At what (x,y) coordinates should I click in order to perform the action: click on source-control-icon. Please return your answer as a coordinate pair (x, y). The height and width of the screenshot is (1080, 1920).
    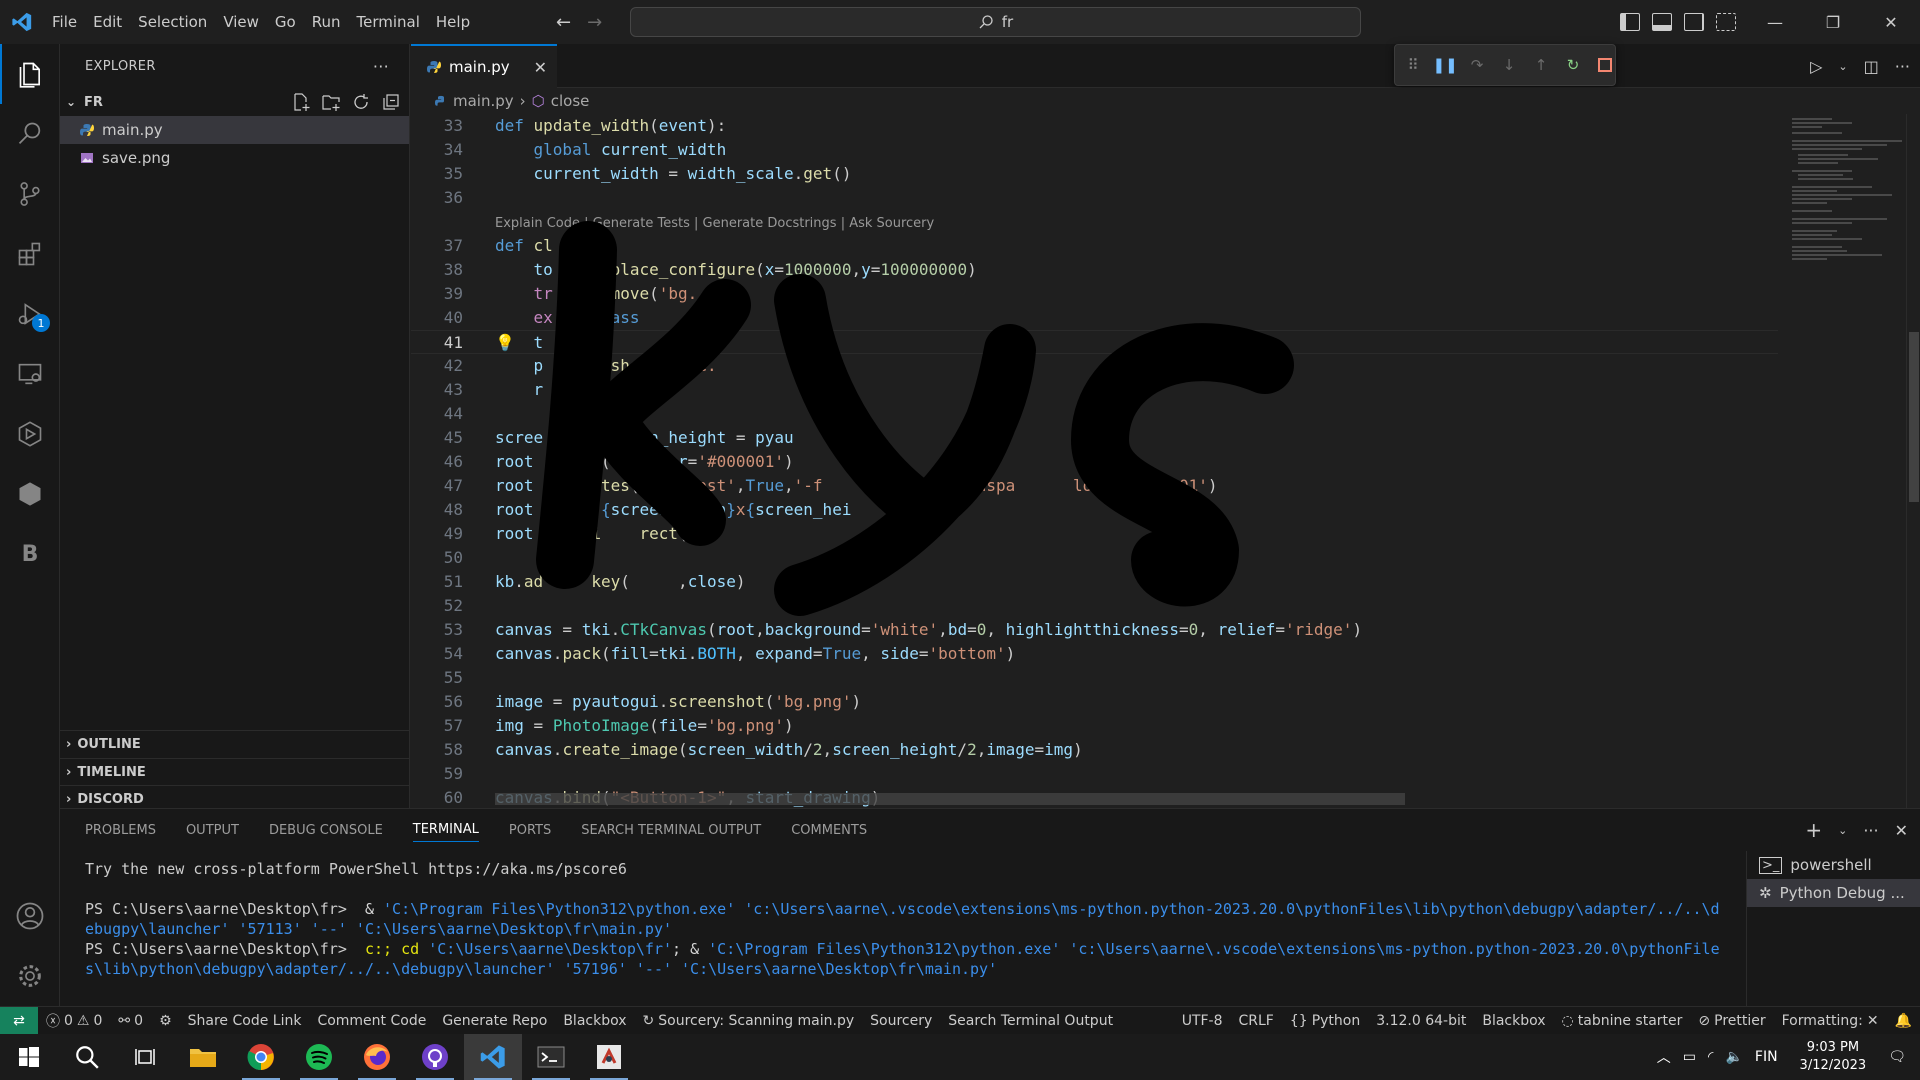
    Looking at the image, I should click on (30, 194).